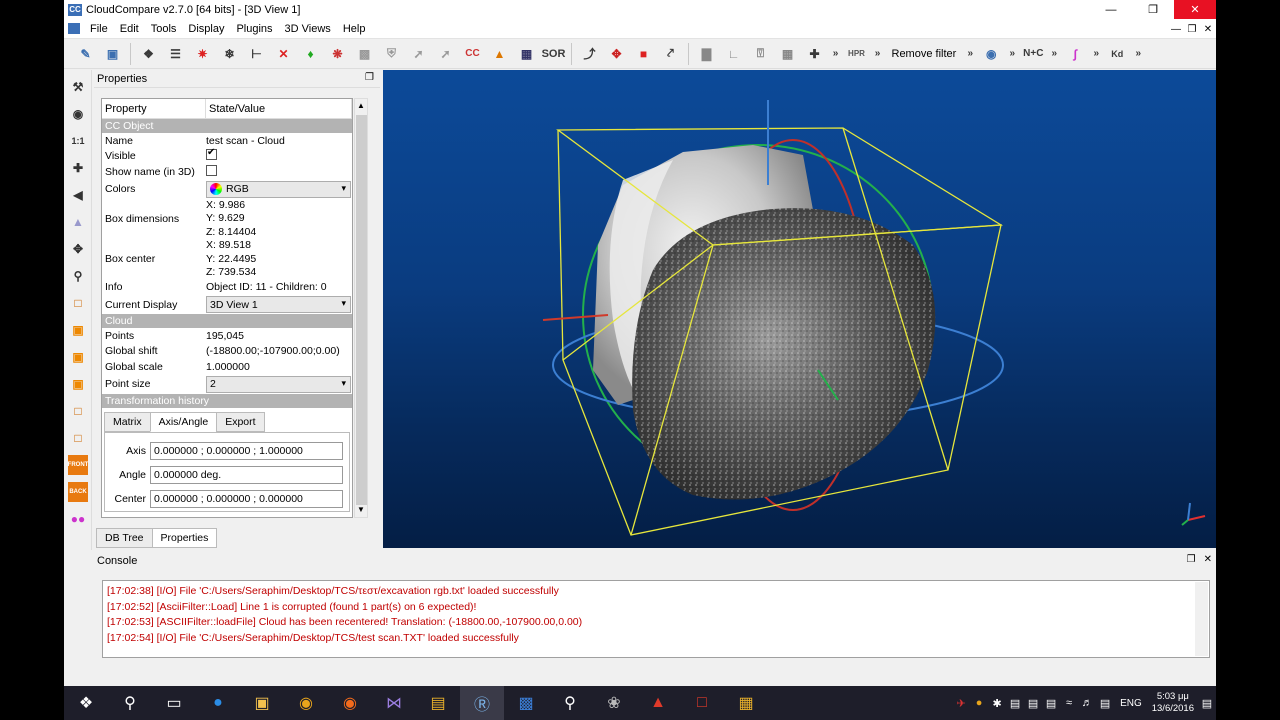 The image size is (1280, 720). What do you see at coordinates (473, 54) in the screenshot?
I see `cc-tool-icon: CC` at bounding box center [473, 54].